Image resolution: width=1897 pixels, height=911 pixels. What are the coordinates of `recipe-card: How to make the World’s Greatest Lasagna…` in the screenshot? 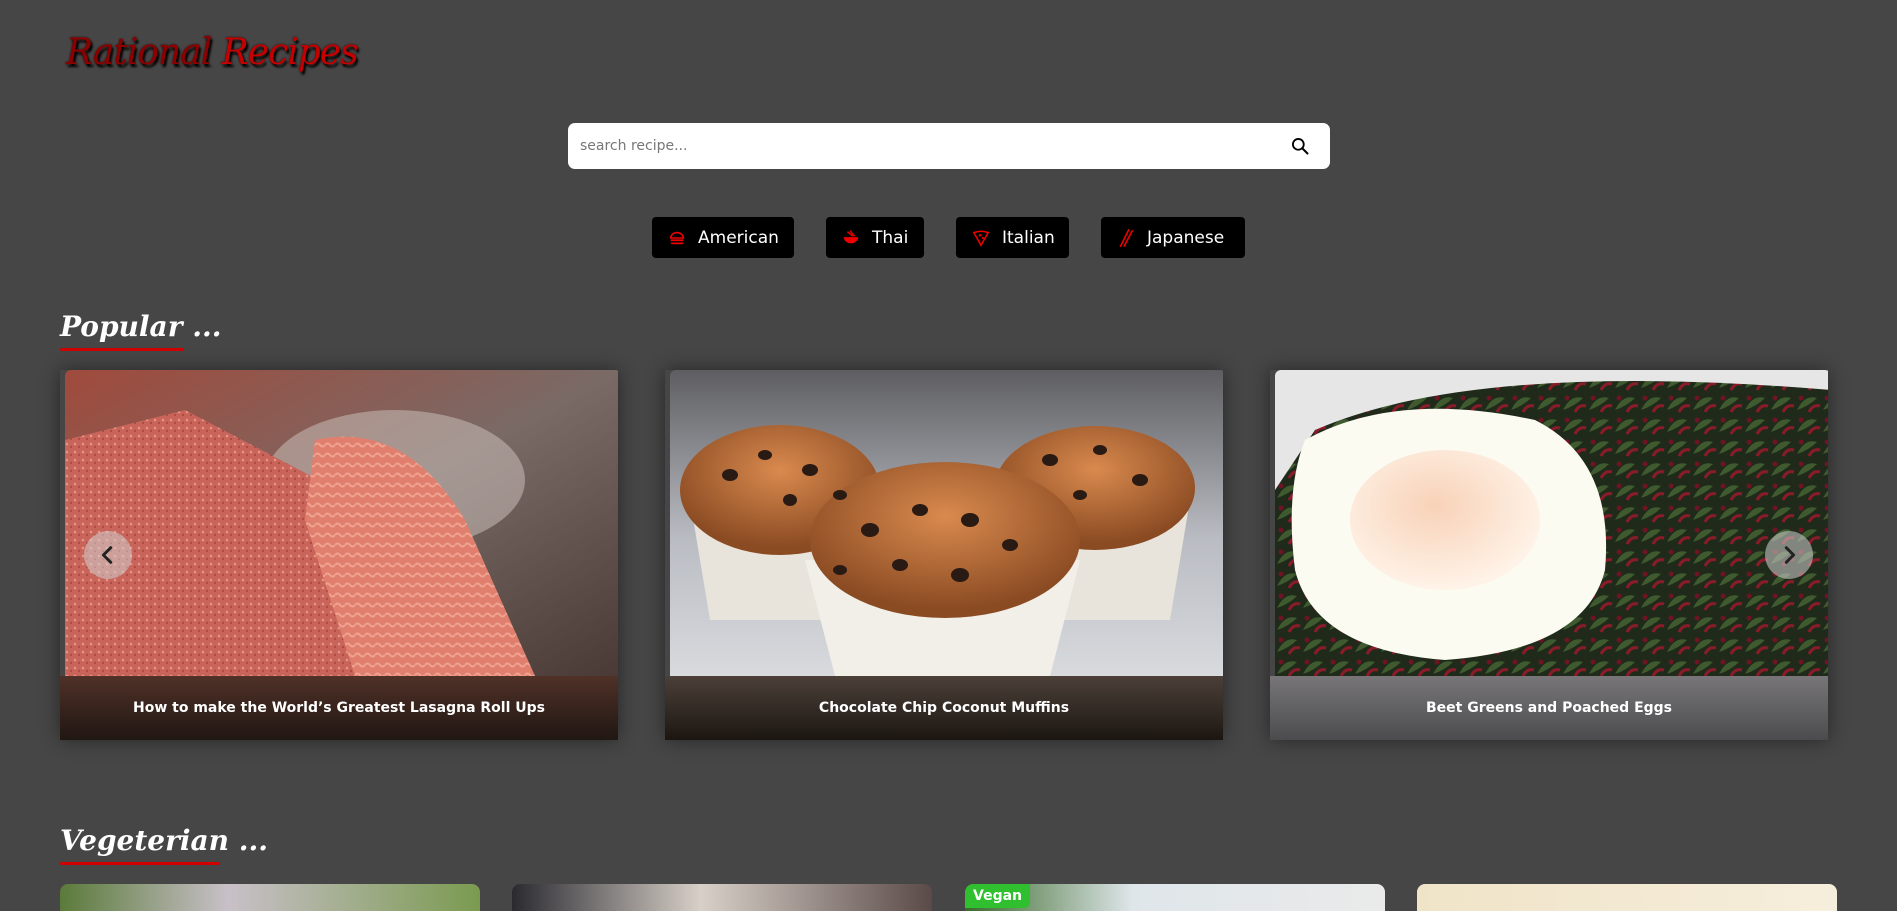 It's located at (339, 555).